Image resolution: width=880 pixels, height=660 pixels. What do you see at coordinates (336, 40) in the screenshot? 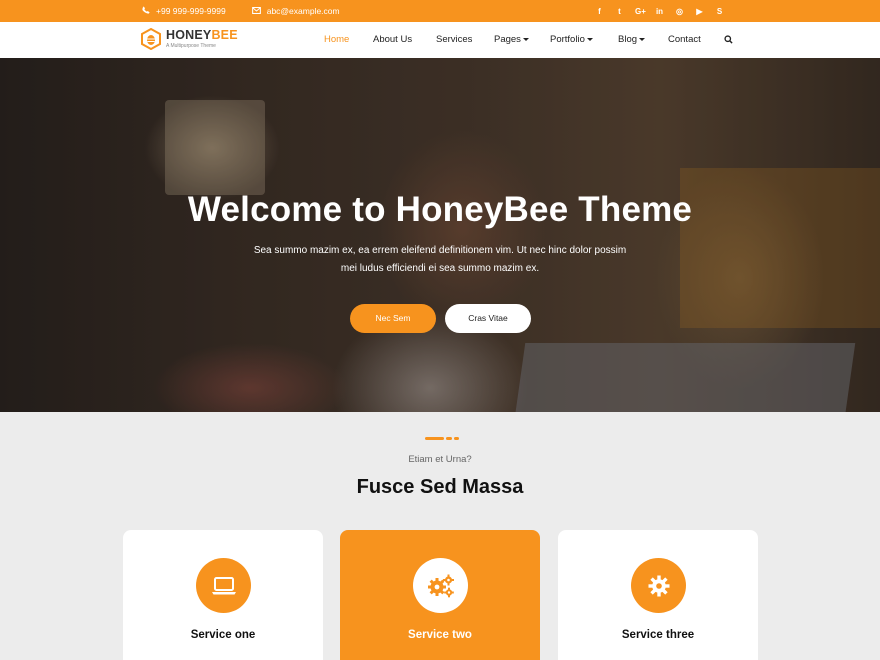
I see `nav-home: Home` at bounding box center [336, 40].